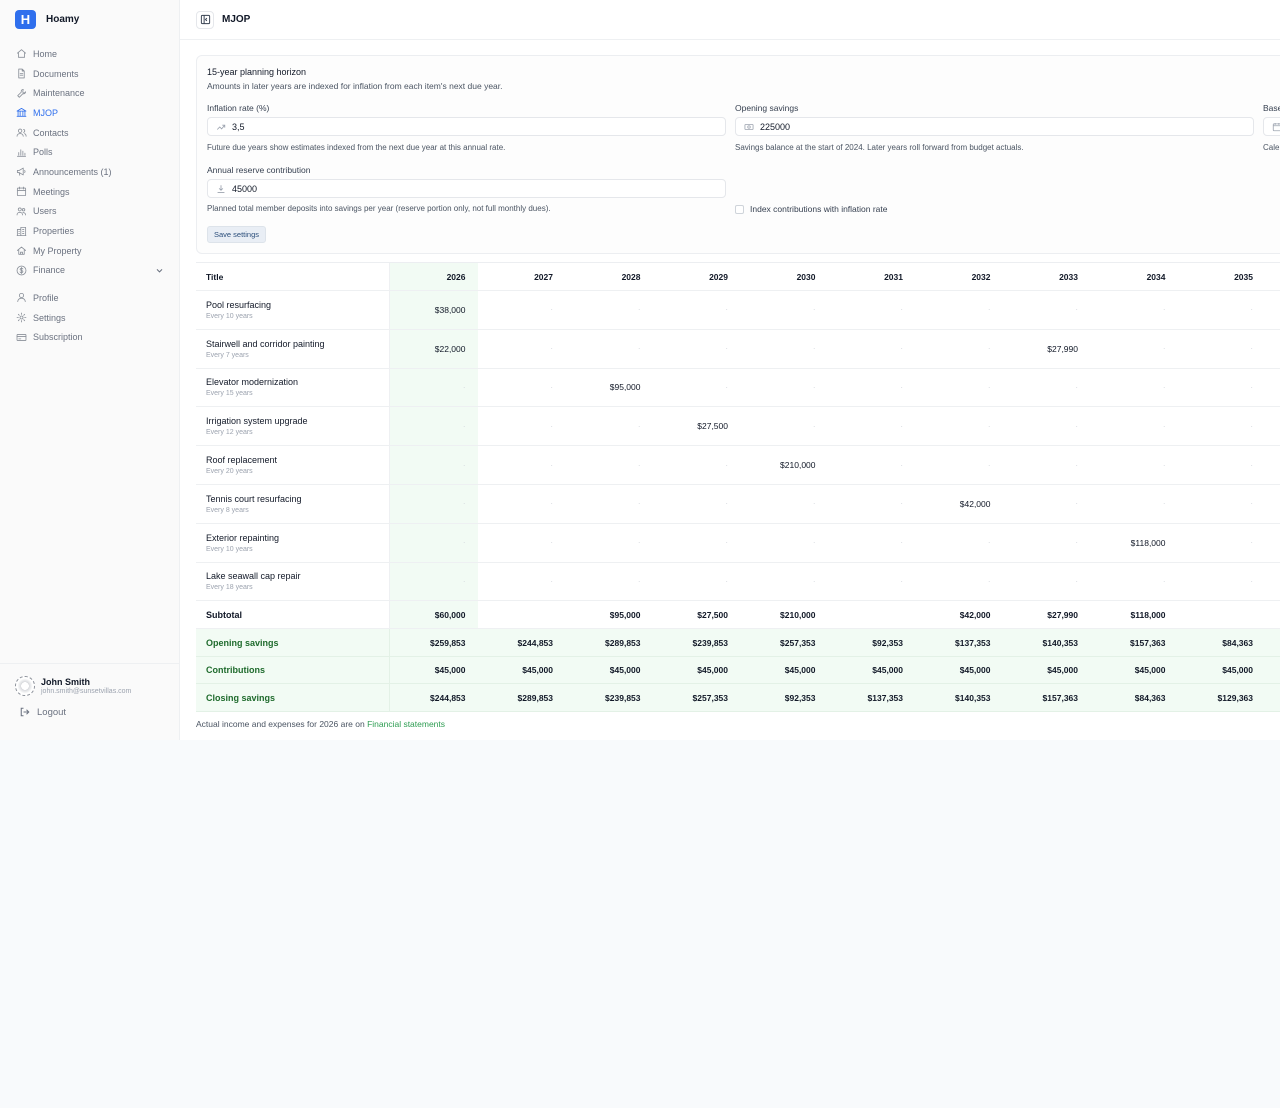 This screenshot has height=1108, width=1280. I want to click on sidebar-item-profile: Profile, so click(90, 298).